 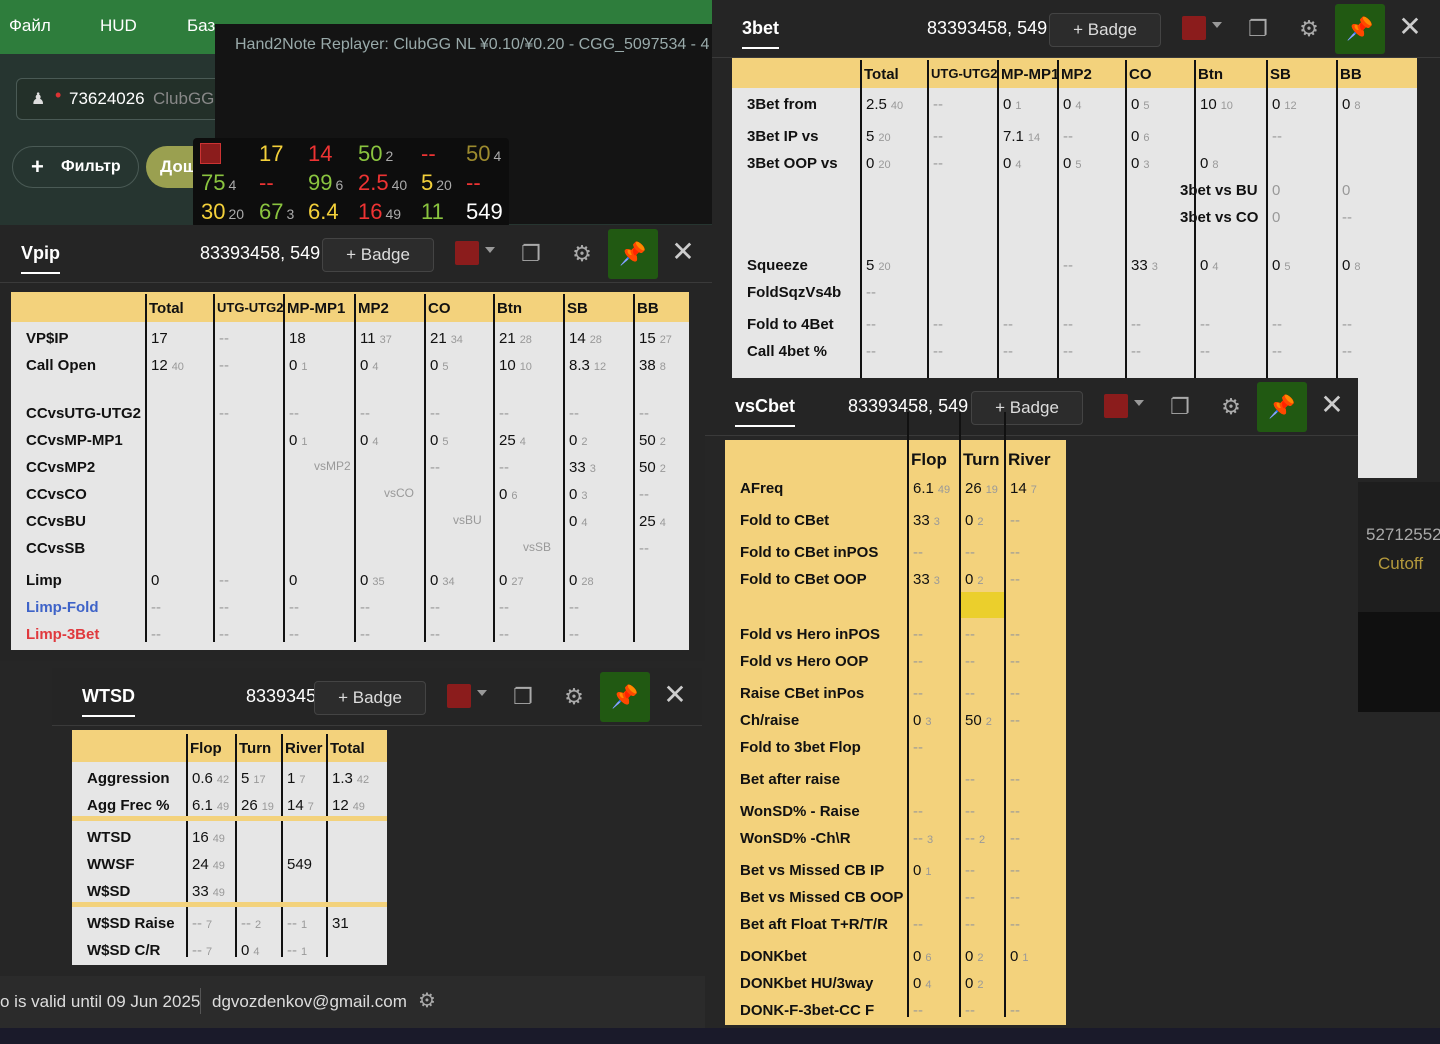 I want to click on vpip-settings-gear-icon: ⚙, so click(x=582, y=254).